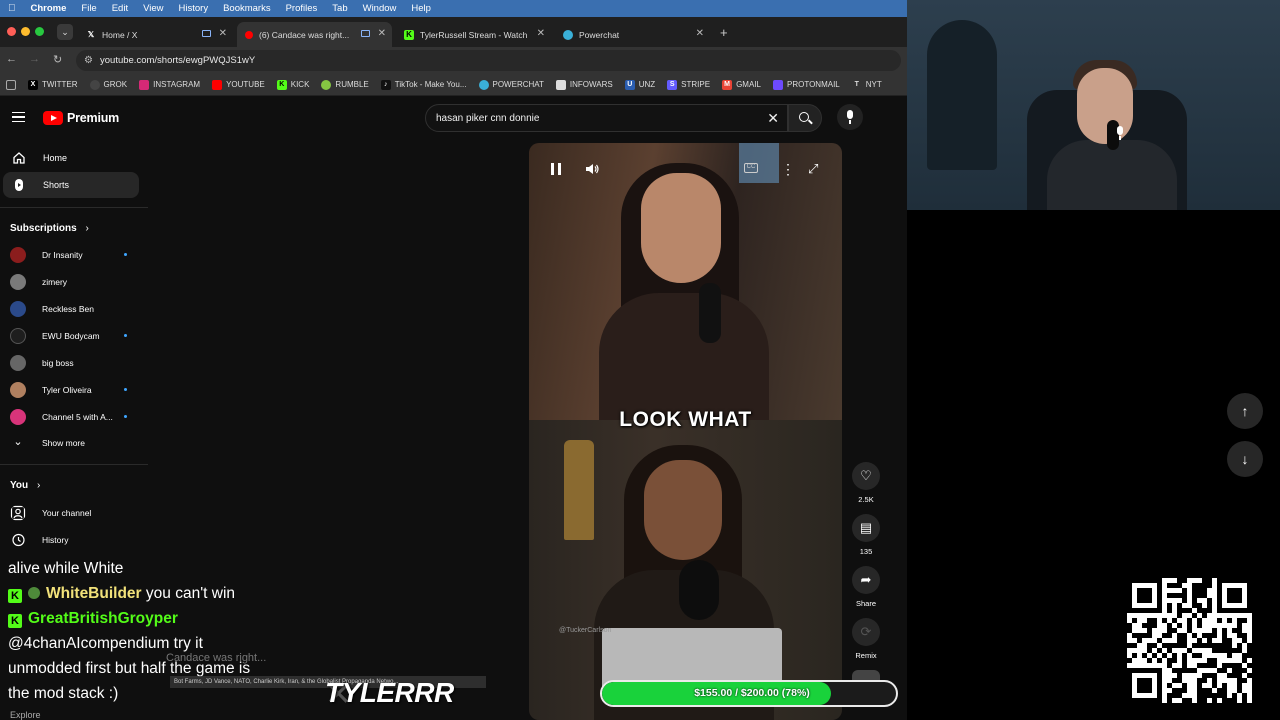 Image resolution: width=1280 pixels, height=720 pixels. Describe the element at coordinates (120, 34) in the screenshot. I see `tab-title: Home / X` at that location.